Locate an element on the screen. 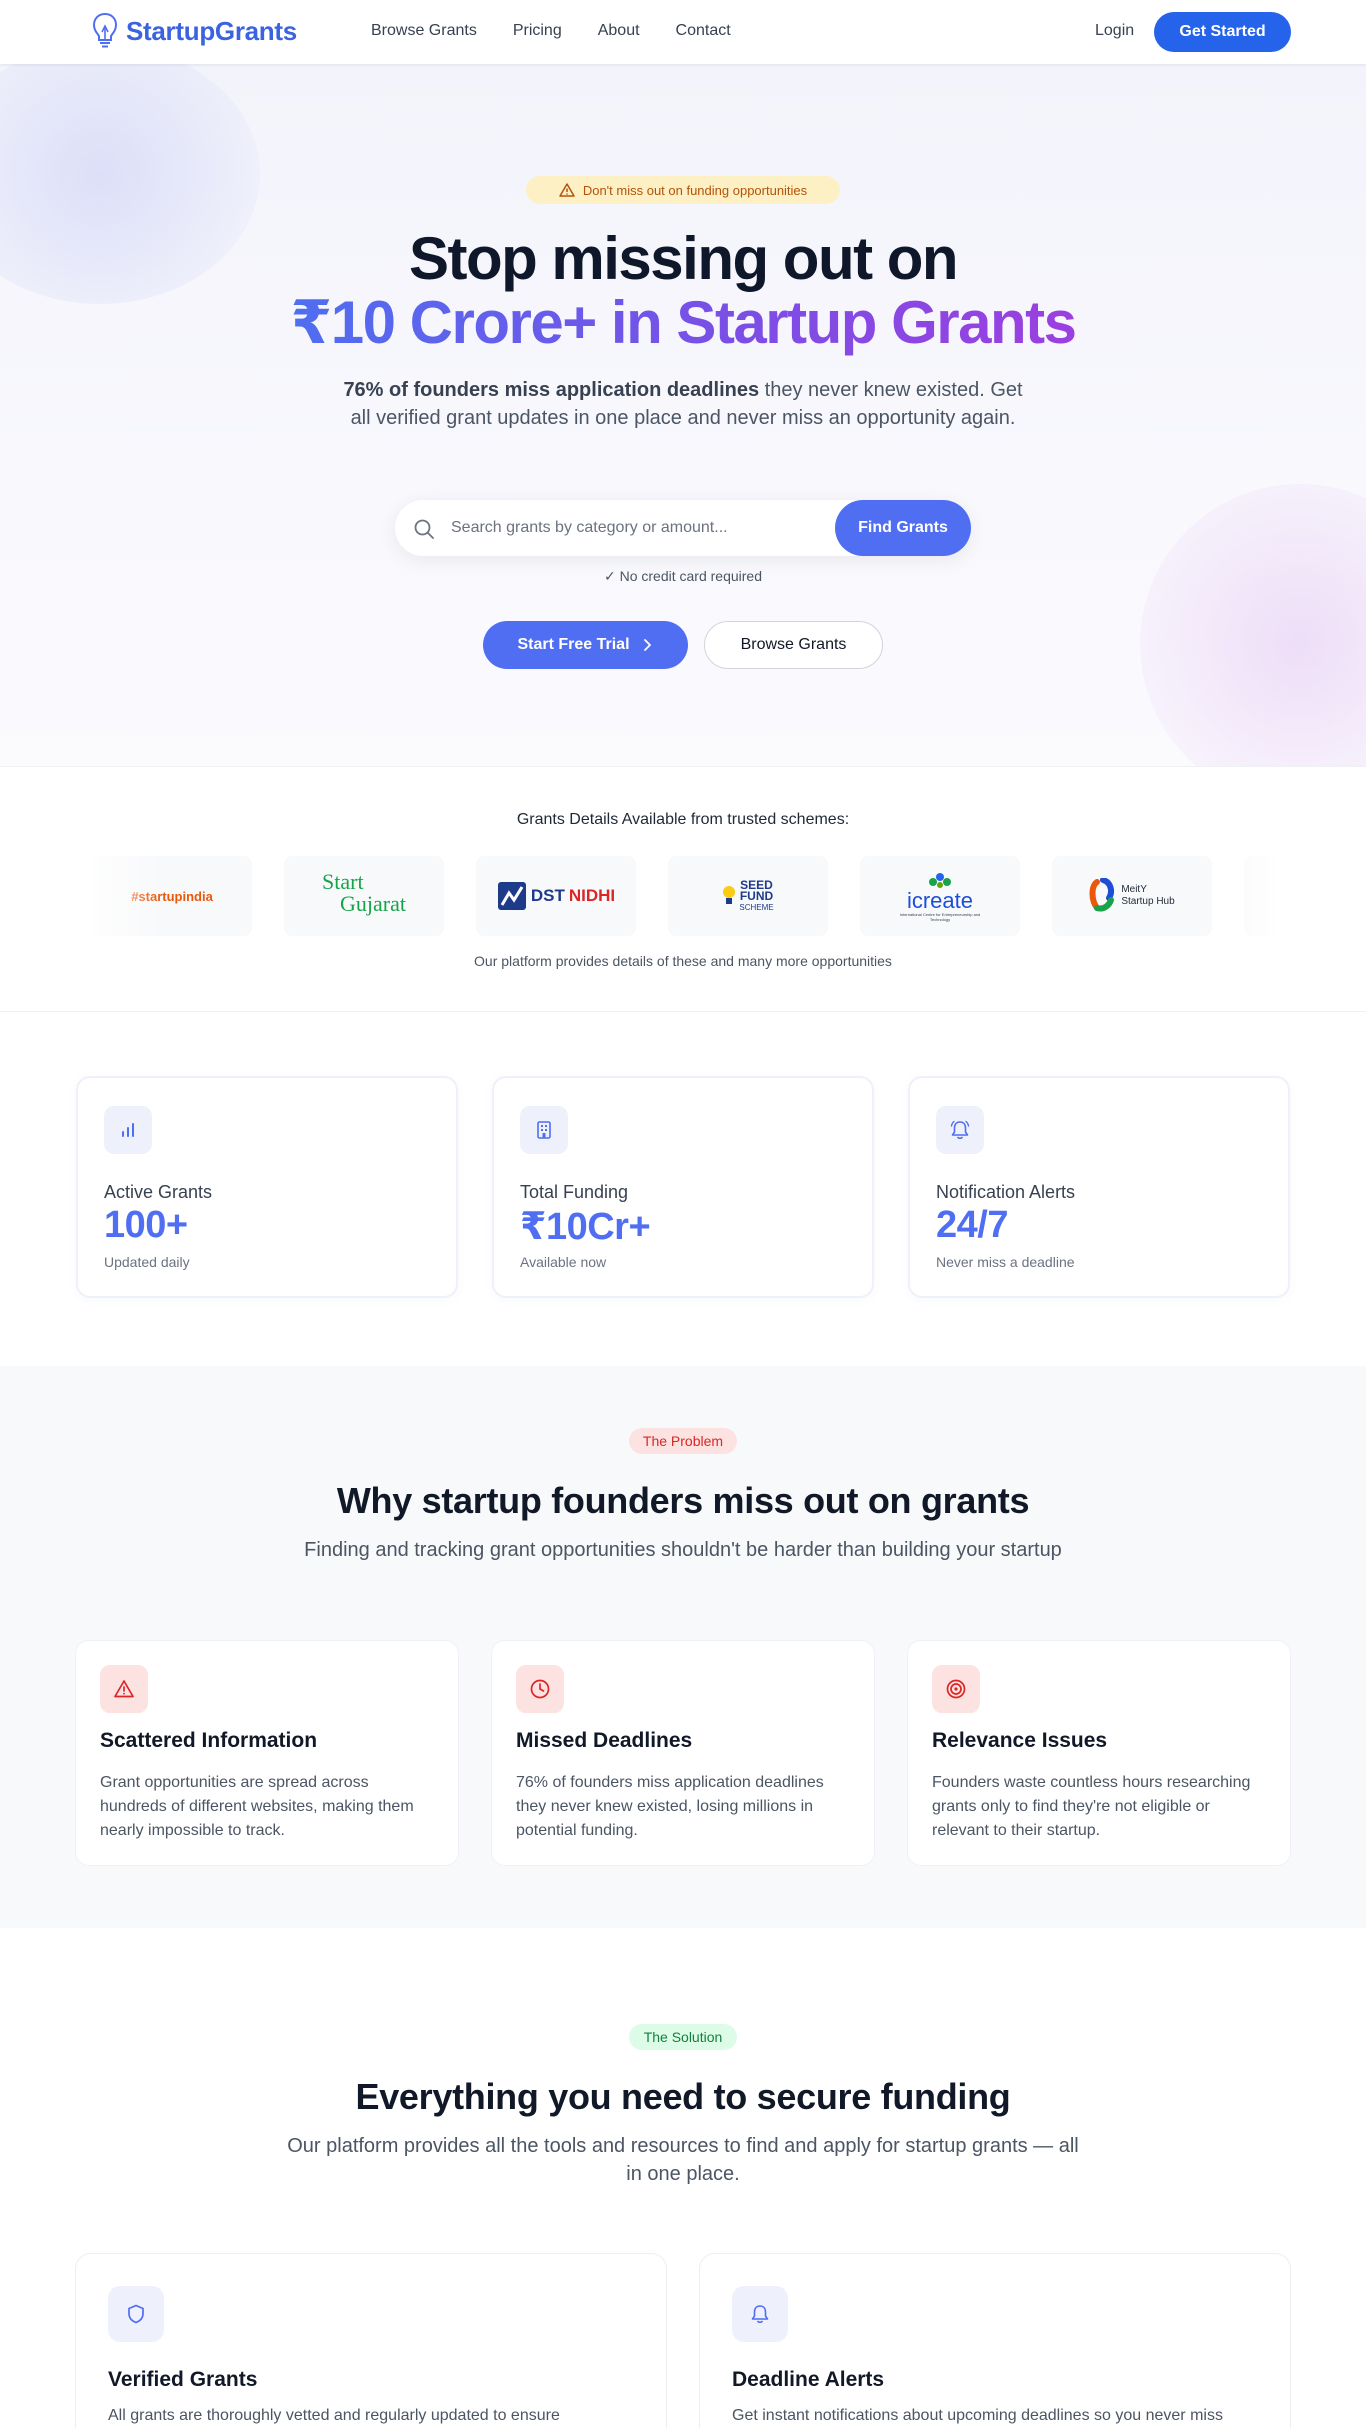 Image resolution: width=1366 pixels, height=2428 pixels. solution-badge: The Solution is located at coordinates (683, 2037).